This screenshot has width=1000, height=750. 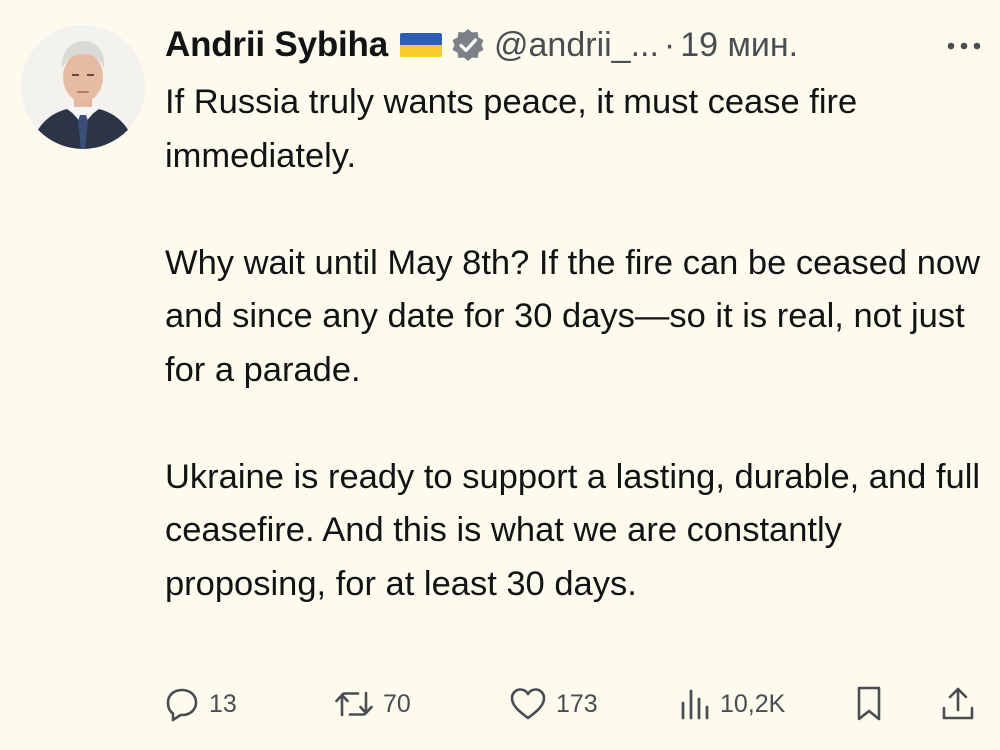 I want to click on bookmark-icon, so click(x=869, y=704).